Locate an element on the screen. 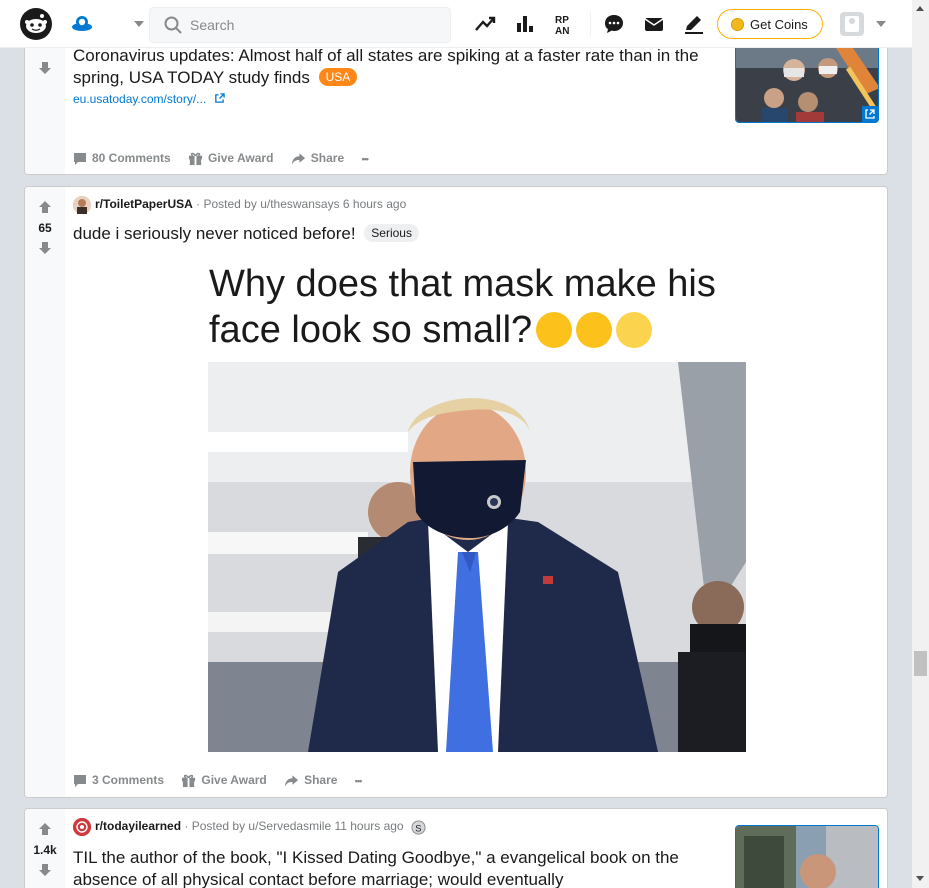 The image size is (929, 888). subreddit-link: r/todayilearned is located at coordinates (138, 826).